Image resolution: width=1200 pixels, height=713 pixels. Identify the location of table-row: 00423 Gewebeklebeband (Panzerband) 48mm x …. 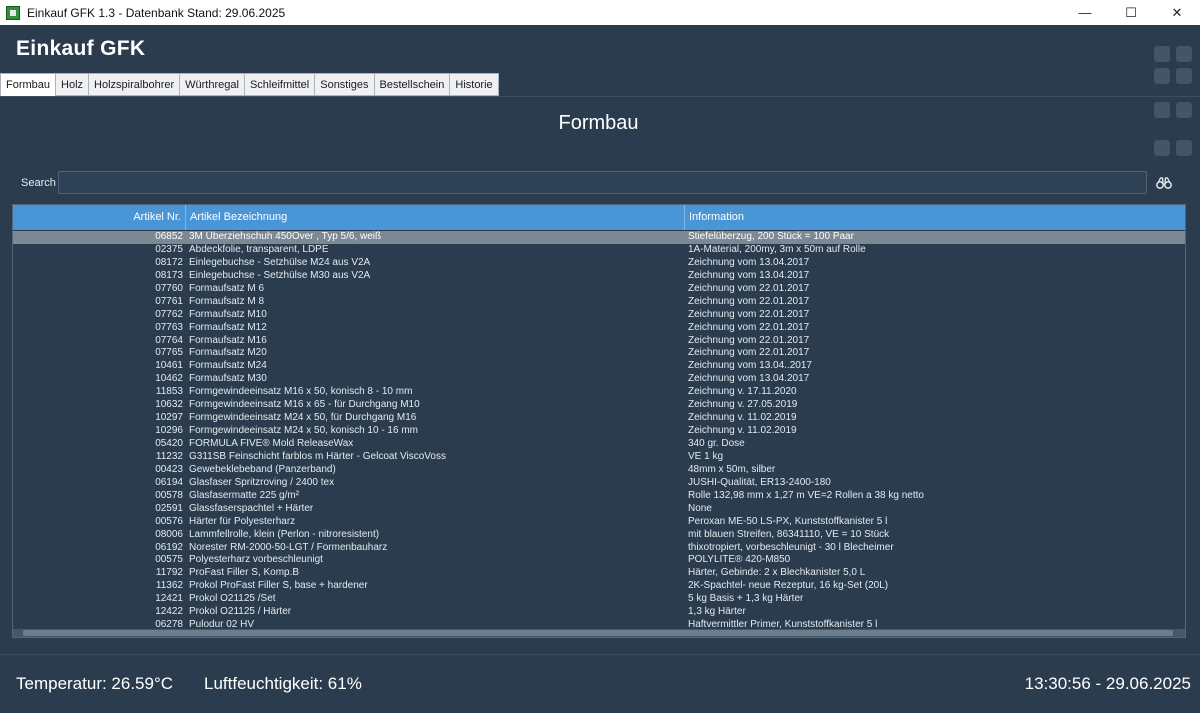
(599, 470).